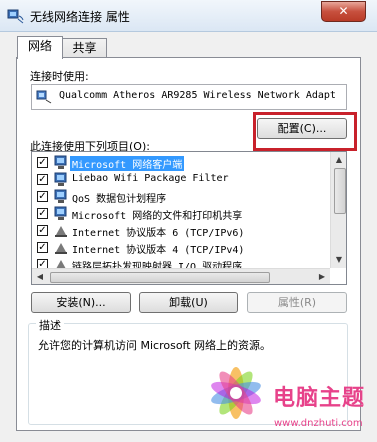 The width and height of the screenshot is (377, 442). What do you see at coordinates (155, 345) in the screenshot?
I see `description-text: 允许您的计算机访问 Microsoft 网络上的资源。` at bounding box center [155, 345].